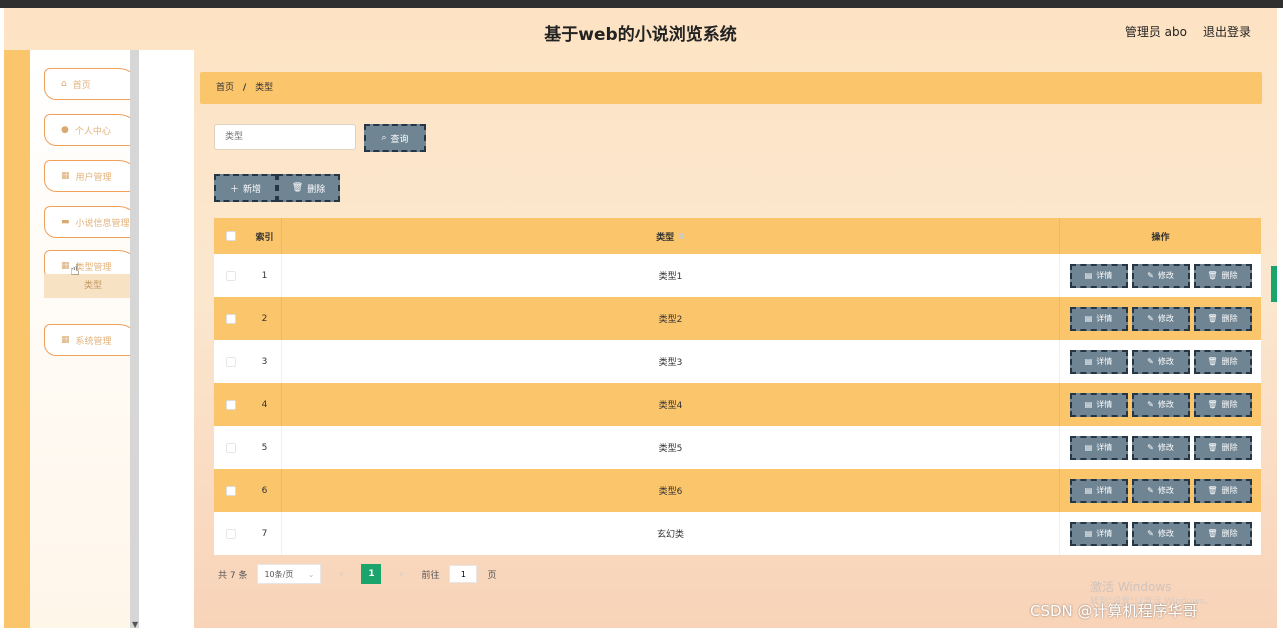 The width and height of the screenshot is (1283, 630). Describe the element at coordinates (671, 447) in the screenshot. I see `cell-type: 类型5` at that location.